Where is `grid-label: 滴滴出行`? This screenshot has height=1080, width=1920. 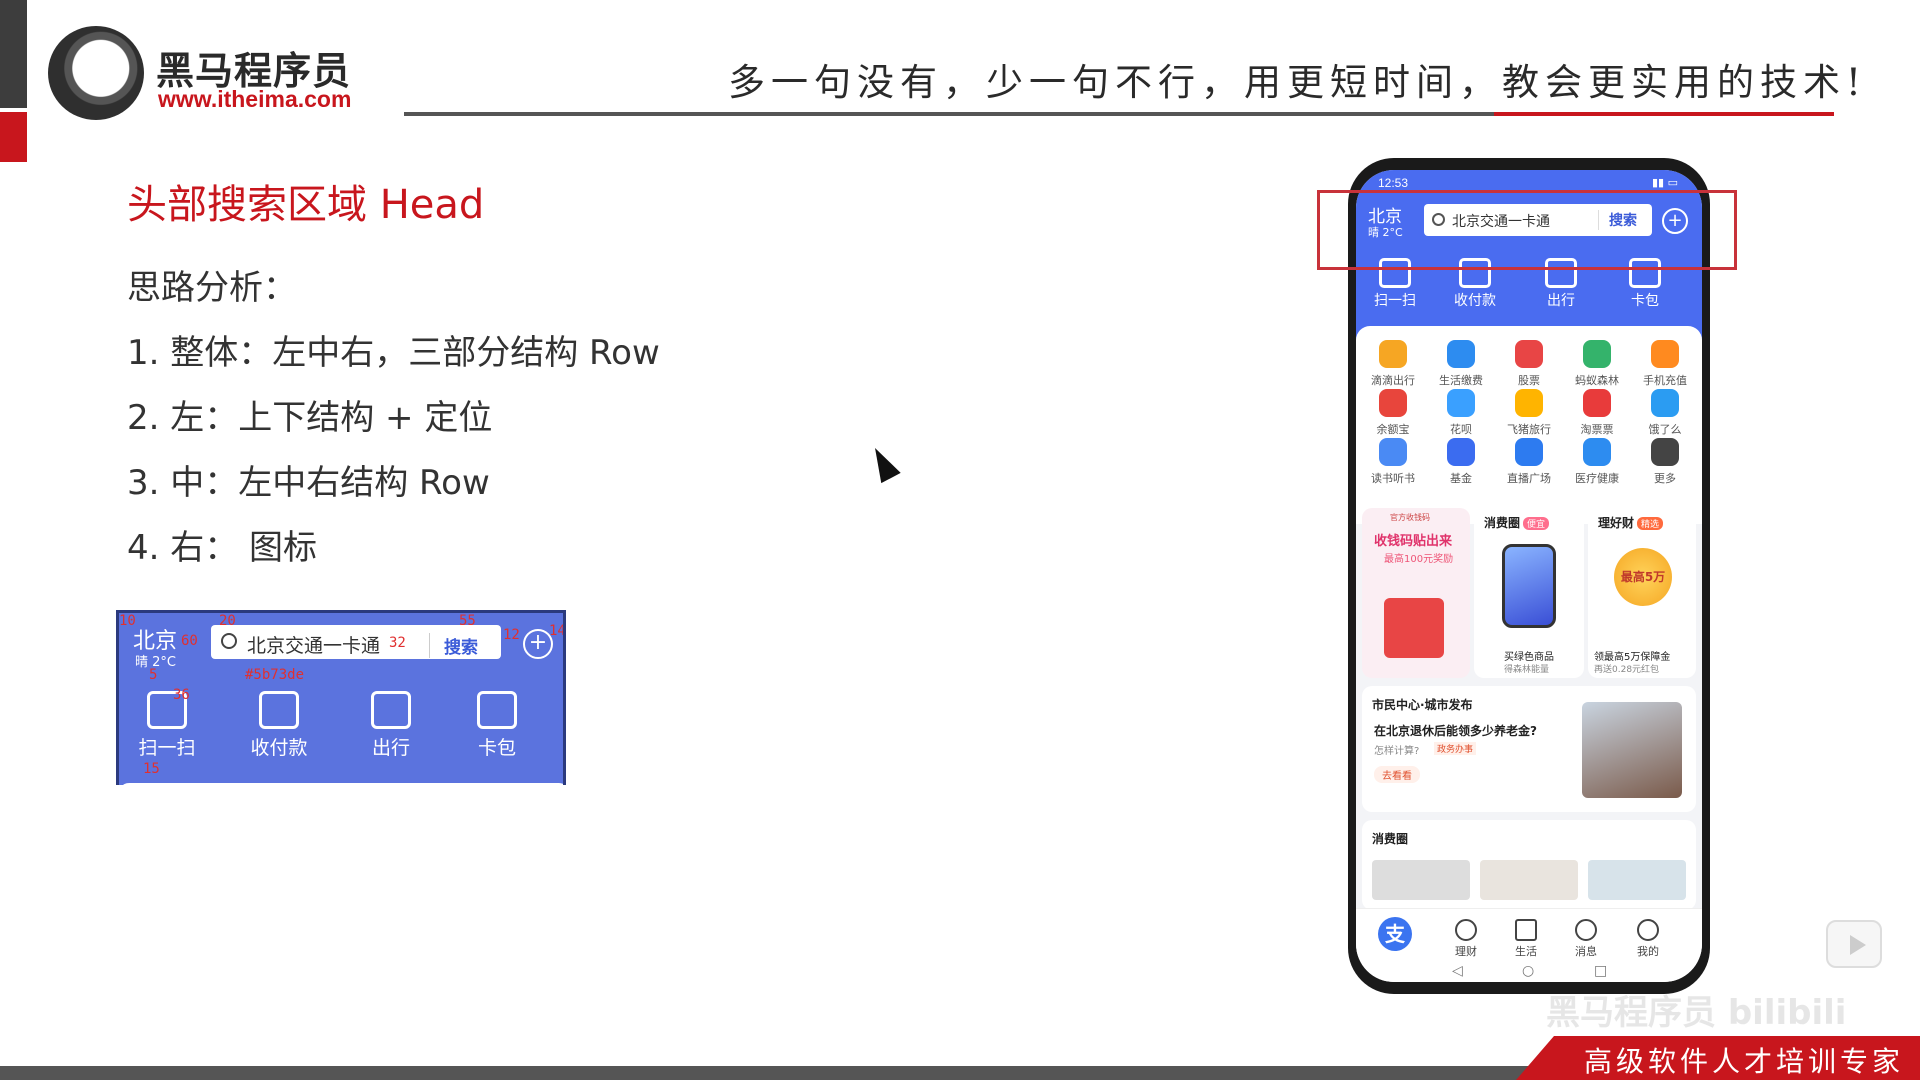 grid-label: 滴滴出行 is located at coordinates (1393, 380).